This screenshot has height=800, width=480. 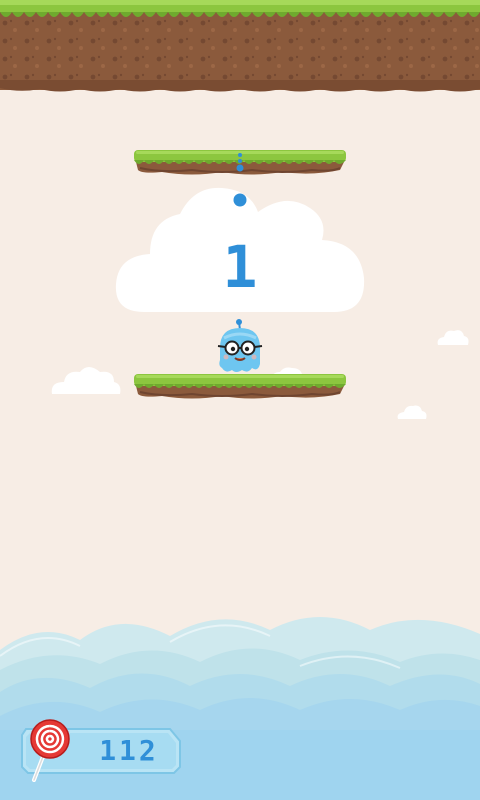 What do you see at coordinates (240, 347) in the screenshot?
I see `player-character` at bounding box center [240, 347].